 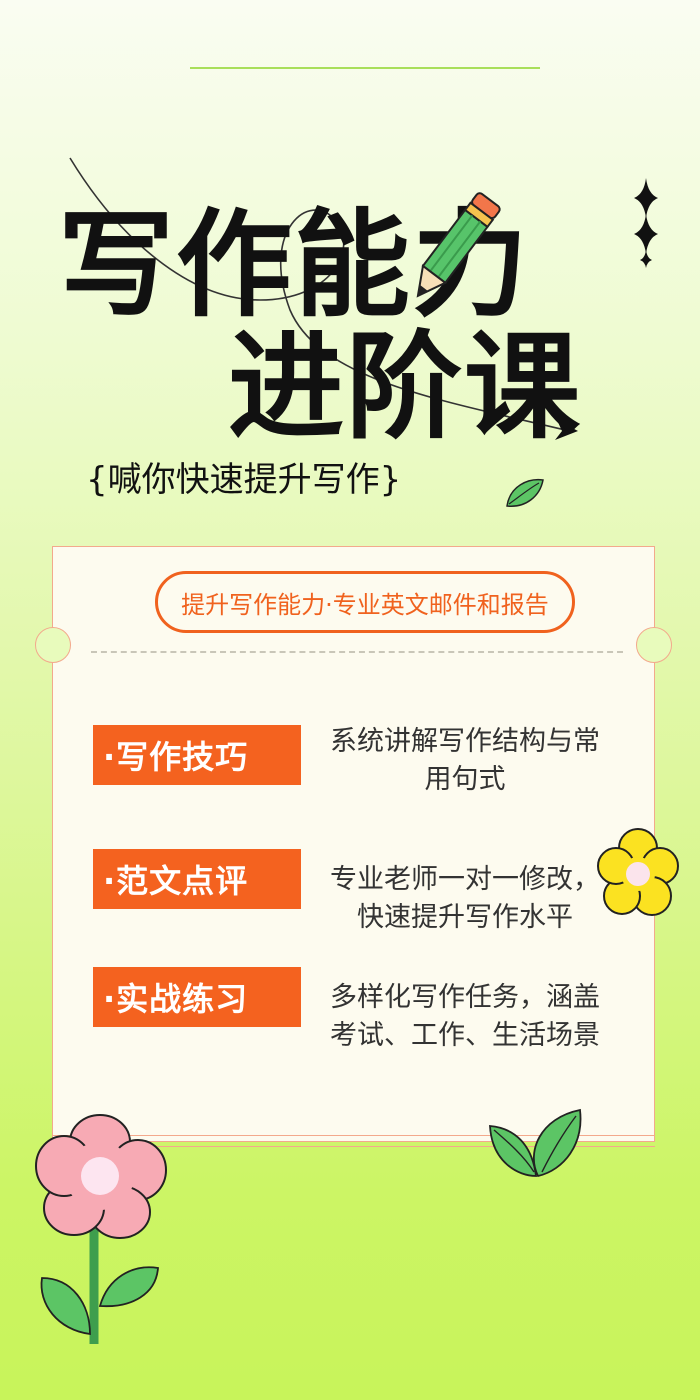 What do you see at coordinates (465, 1016) in the screenshot?
I see `feature-desc-practice: 多样化写作任务，涵盖考试、工作、生活场景` at bounding box center [465, 1016].